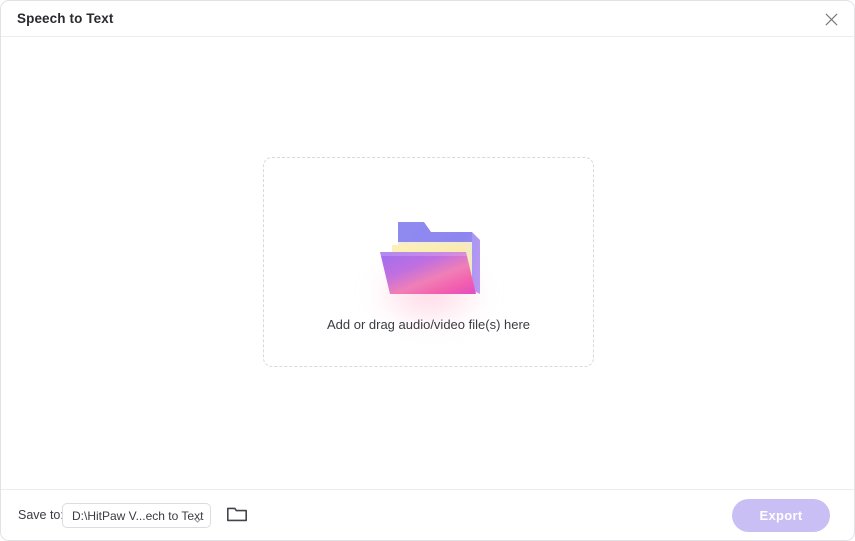 The width and height of the screenshot is (855, 541). I want to click on folder-upload-icon, so click(429, 266).